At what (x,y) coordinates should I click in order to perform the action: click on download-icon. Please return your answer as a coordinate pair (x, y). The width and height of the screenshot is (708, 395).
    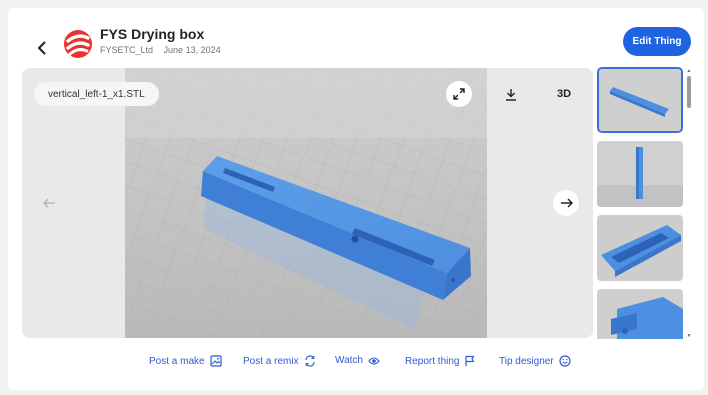
    Looking at the image, I should click on (511, 94).